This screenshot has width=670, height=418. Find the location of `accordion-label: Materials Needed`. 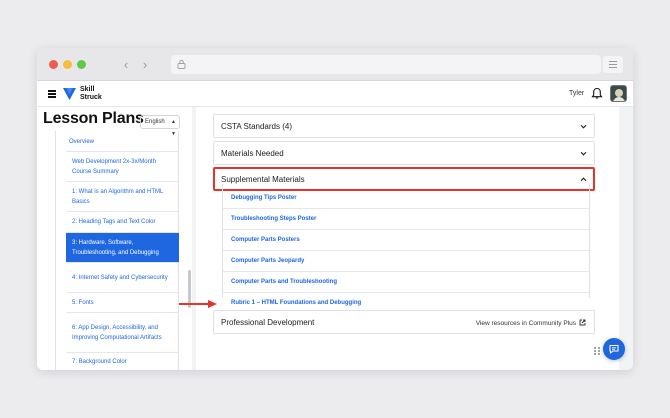

accordion-label: Materials Needed is located at coordinates (252, 153).